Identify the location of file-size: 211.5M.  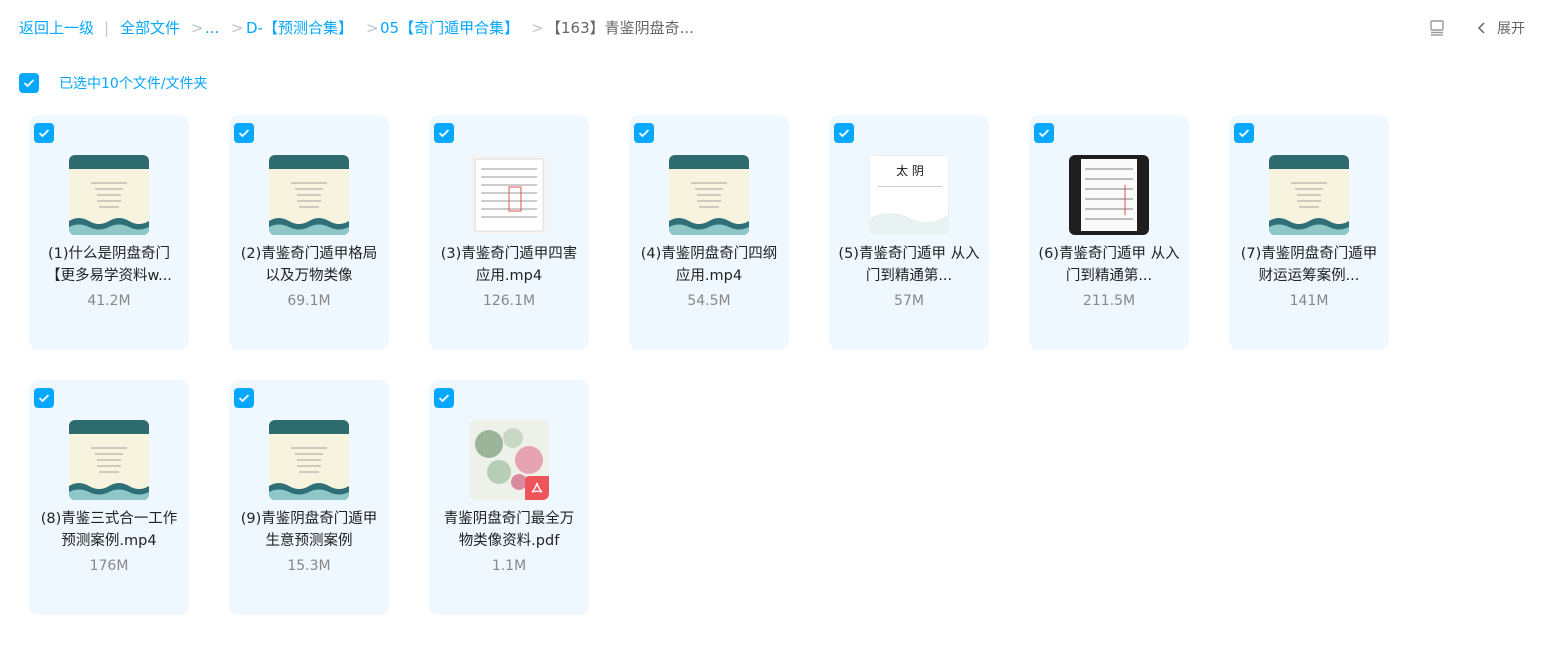
(1109, 301).